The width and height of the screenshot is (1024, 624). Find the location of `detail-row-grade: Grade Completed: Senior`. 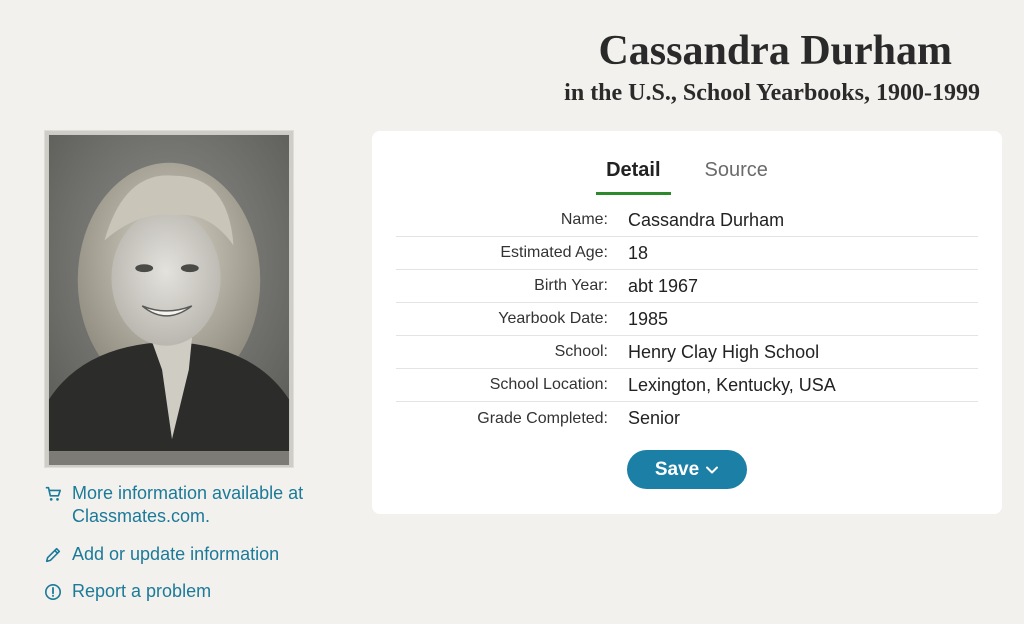

detail-row-grade: Grade Completed: Senior is located at coordinates (687, 418).